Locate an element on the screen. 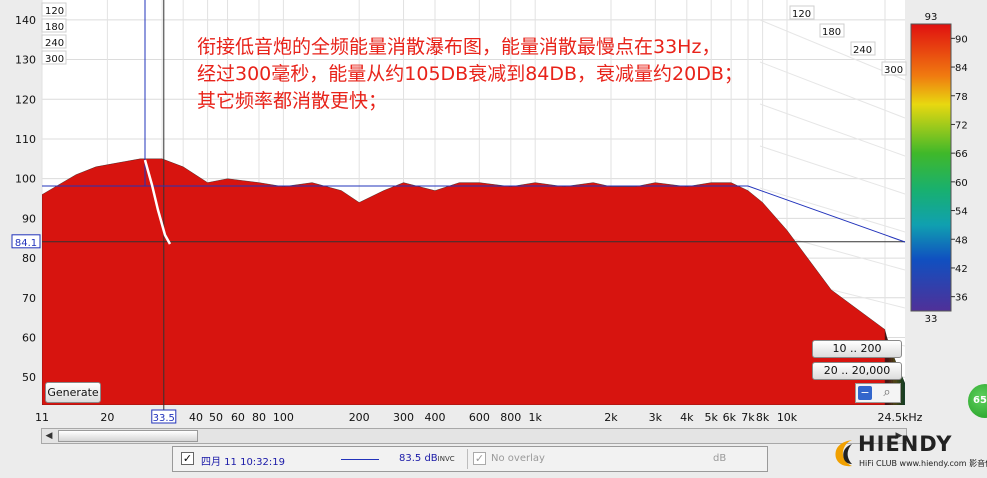 The image size is (987, 478). x-tick-label: 4k is located at coordinates (687, 417).